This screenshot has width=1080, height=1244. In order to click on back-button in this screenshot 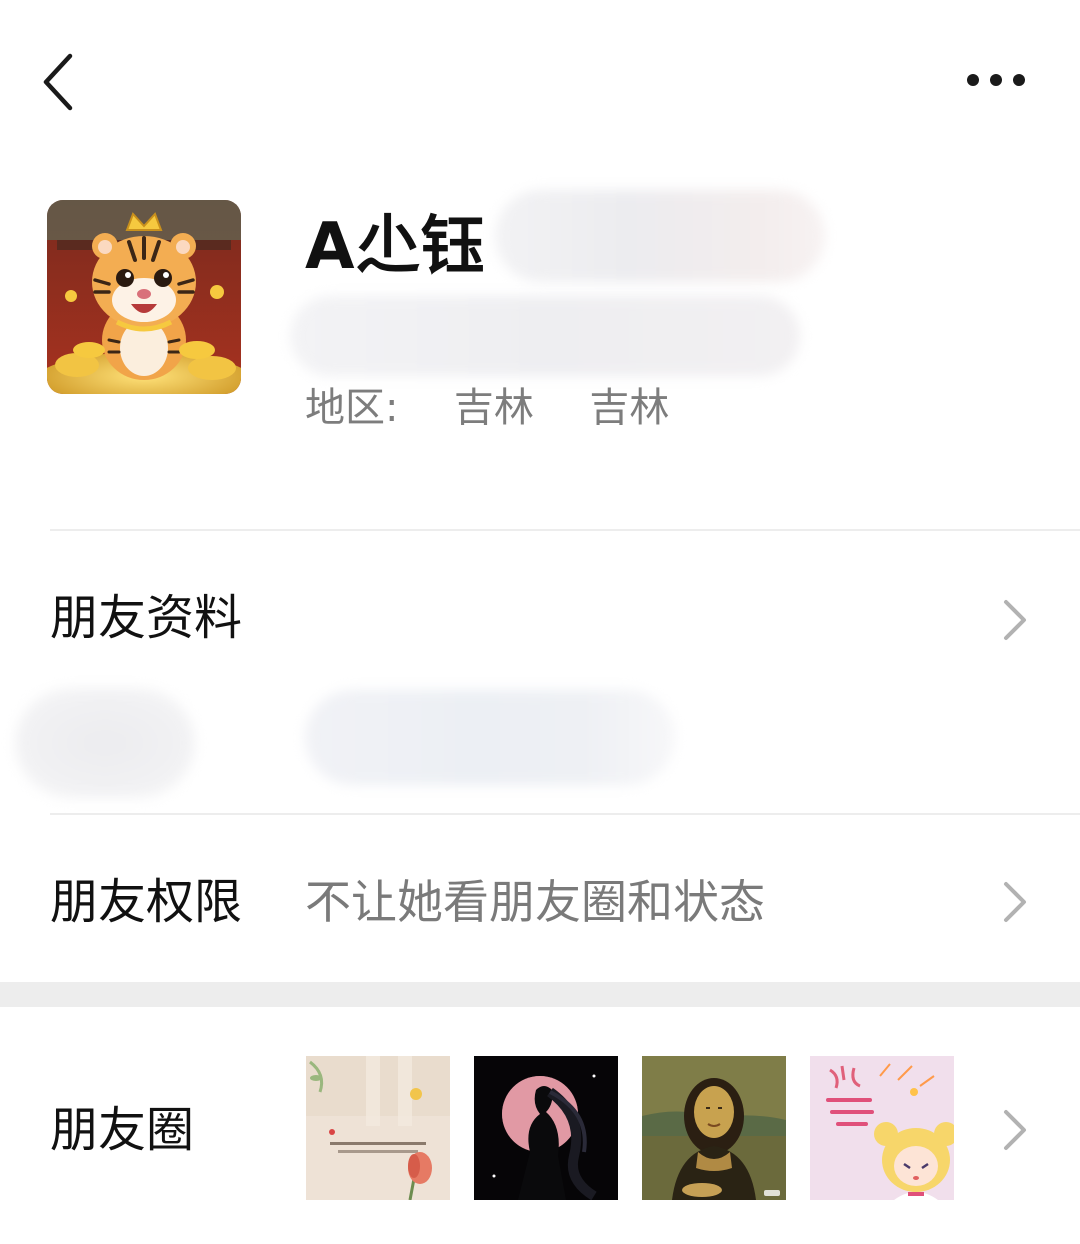, I will do `click(63, 82)`.